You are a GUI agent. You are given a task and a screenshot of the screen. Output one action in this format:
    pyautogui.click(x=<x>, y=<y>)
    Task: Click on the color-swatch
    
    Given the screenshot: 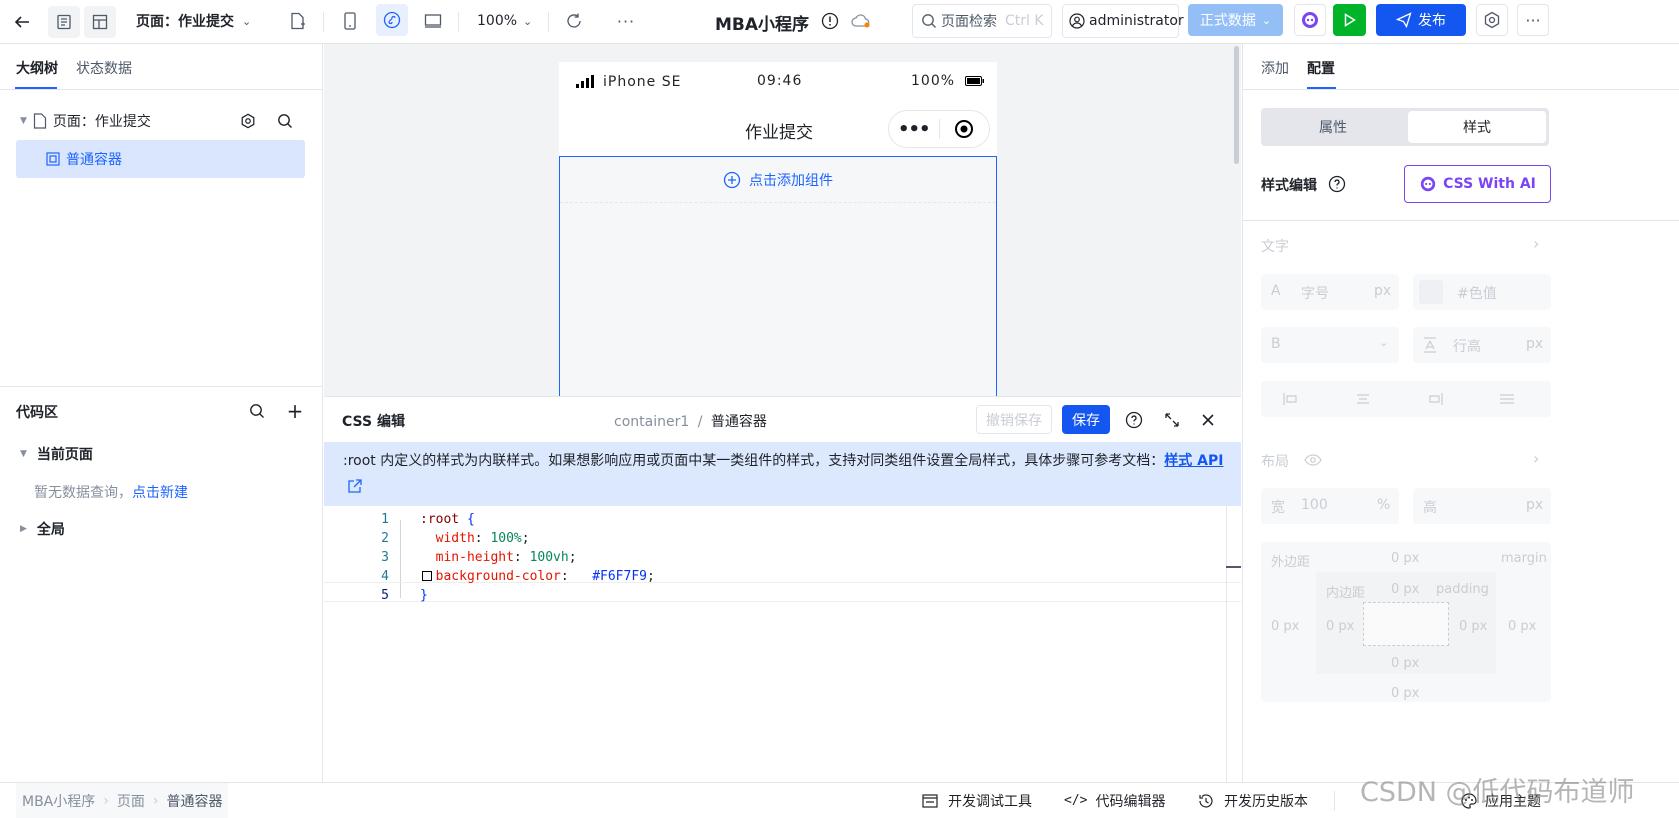 What is the action you would take?
    pyautogui.click(x=427, y=576)
    